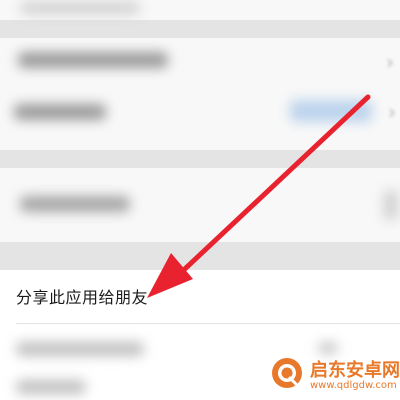 The image size is (400, 400). Describe the element at coordinates (331, 111) in the screenshot. I see `blurred-badge` at that location.